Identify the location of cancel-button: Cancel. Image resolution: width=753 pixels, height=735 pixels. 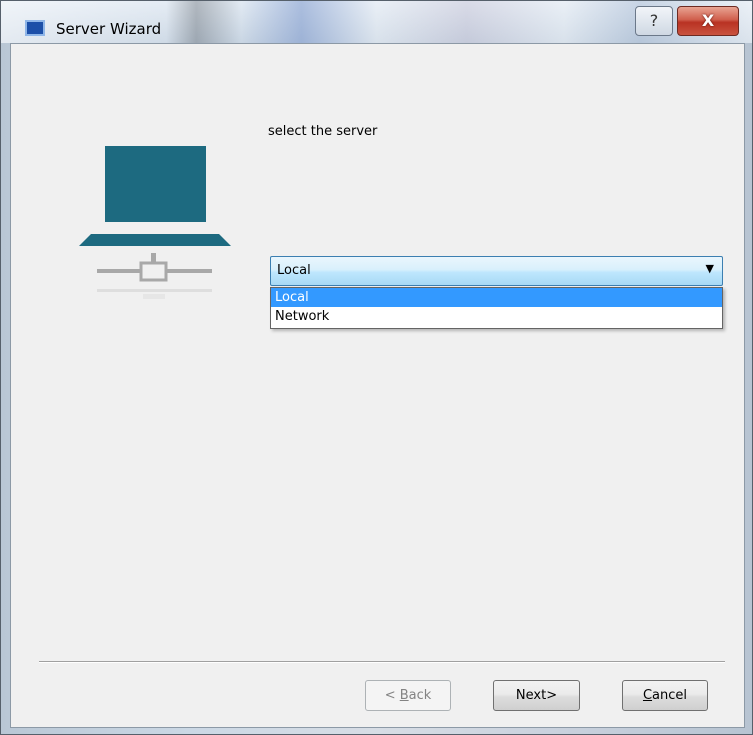
(665, 695).